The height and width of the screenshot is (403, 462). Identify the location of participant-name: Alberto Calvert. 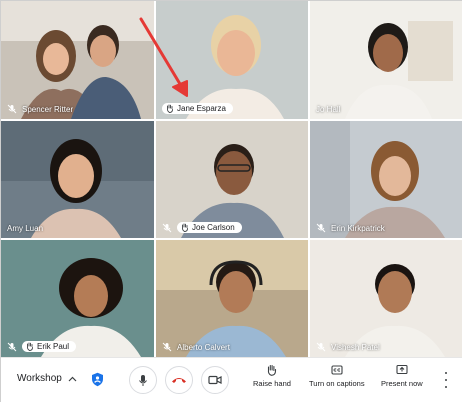
(203, 347).